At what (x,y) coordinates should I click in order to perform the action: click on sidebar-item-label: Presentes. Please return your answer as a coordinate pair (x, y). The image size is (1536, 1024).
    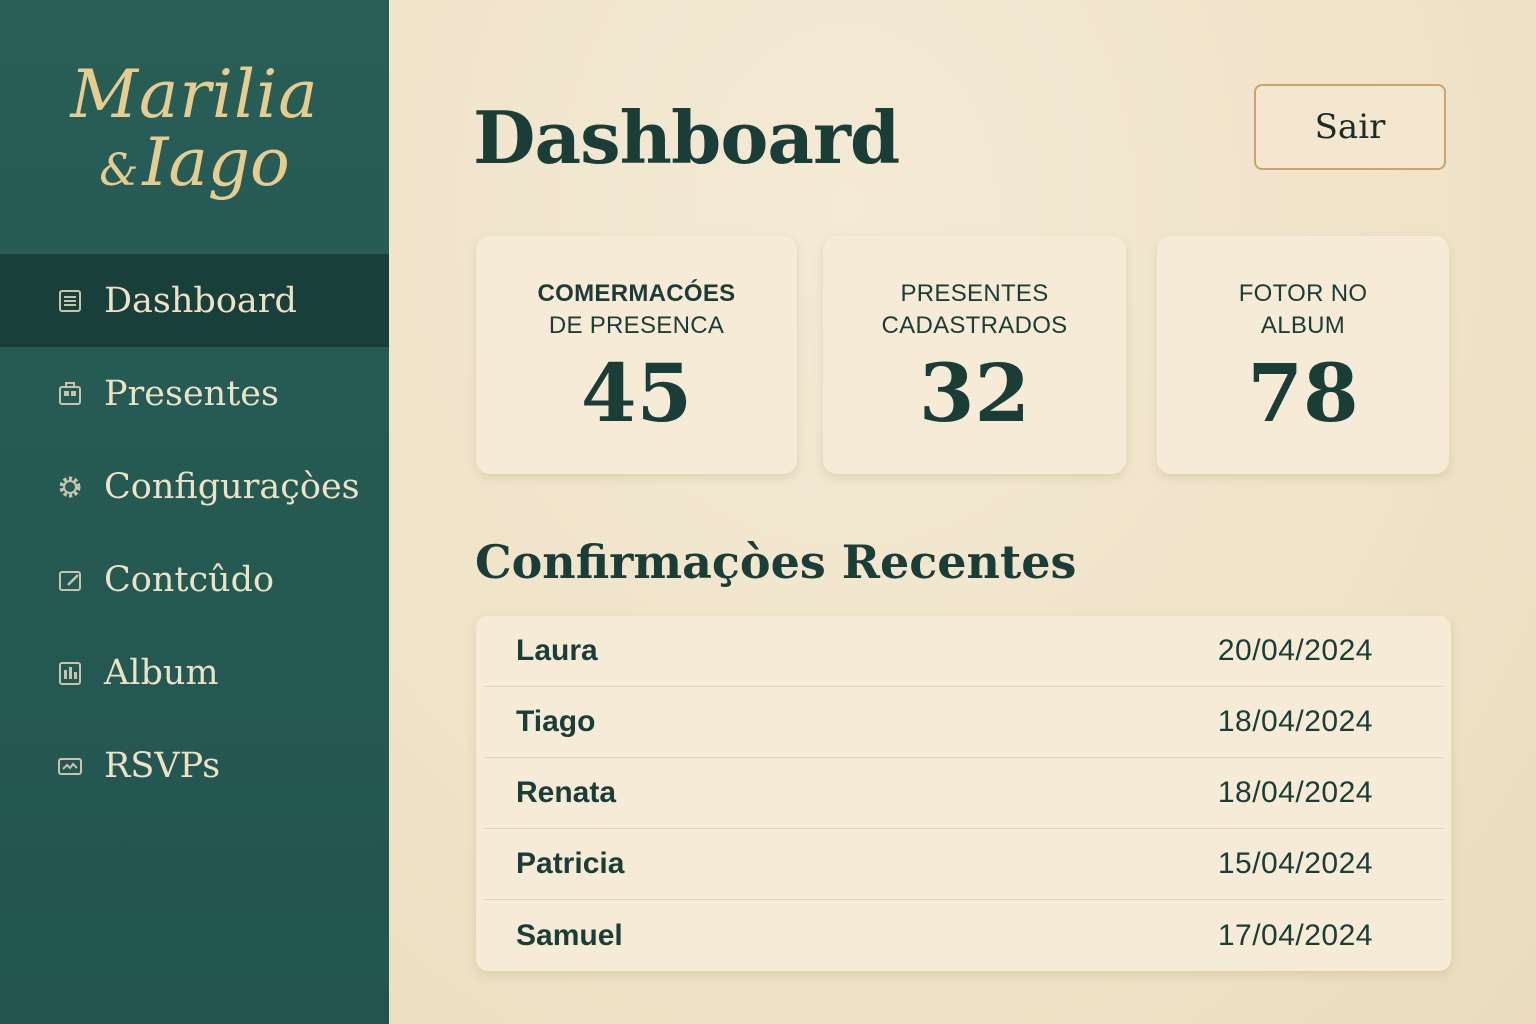
    Looking at the image, I should click on (191, 393).